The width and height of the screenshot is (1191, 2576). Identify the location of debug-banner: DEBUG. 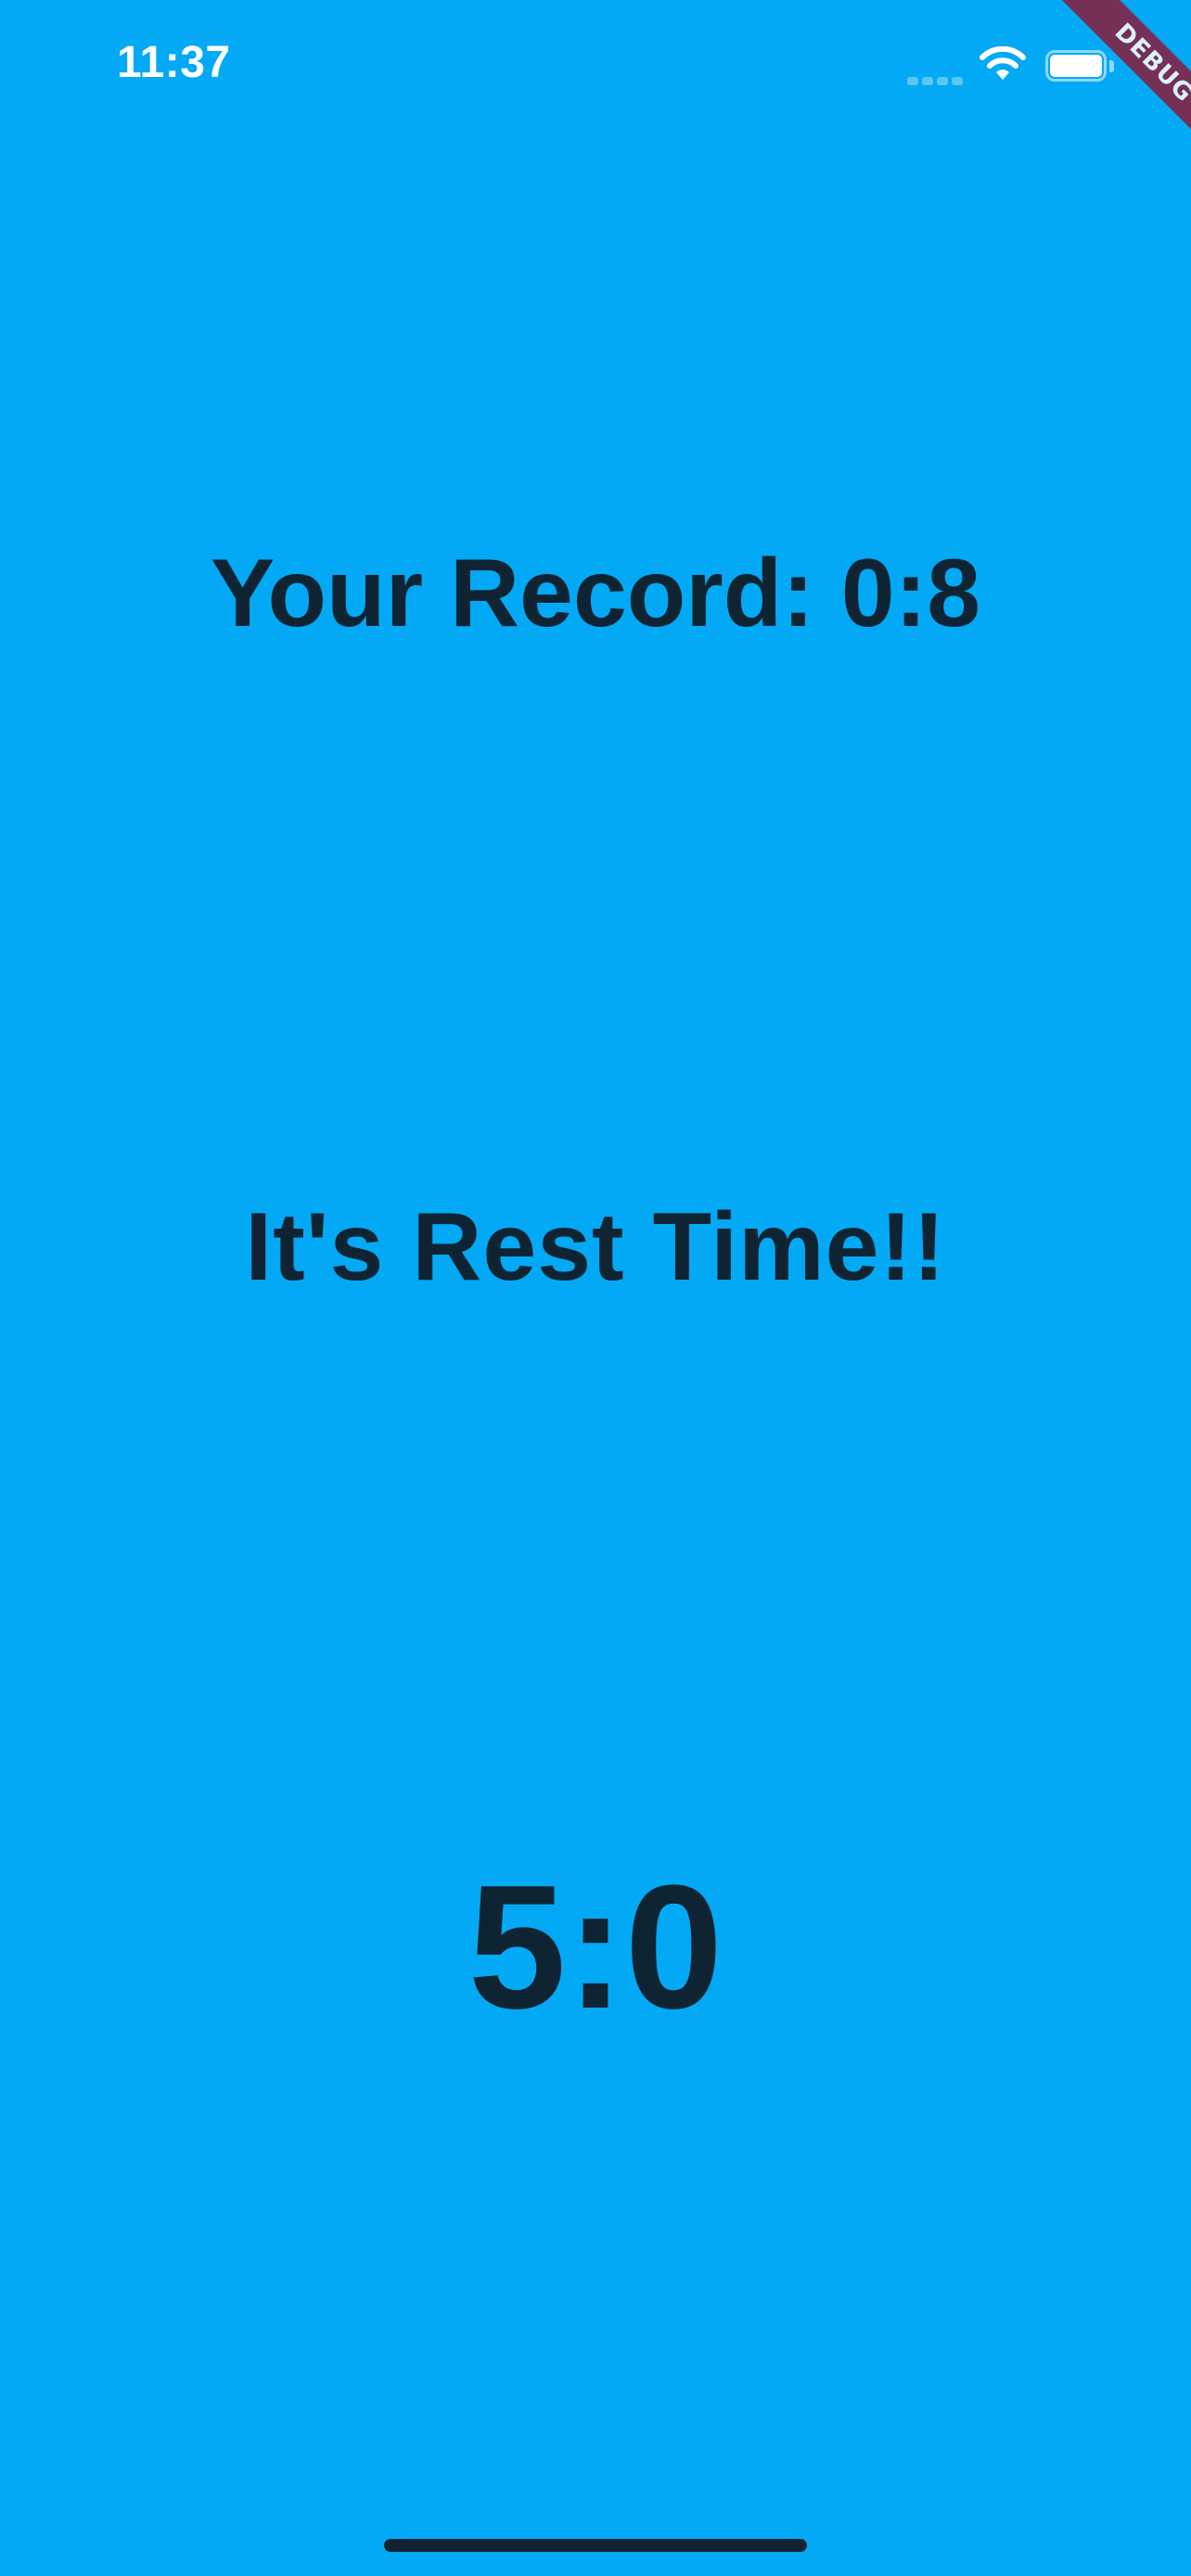
(1107, 84).